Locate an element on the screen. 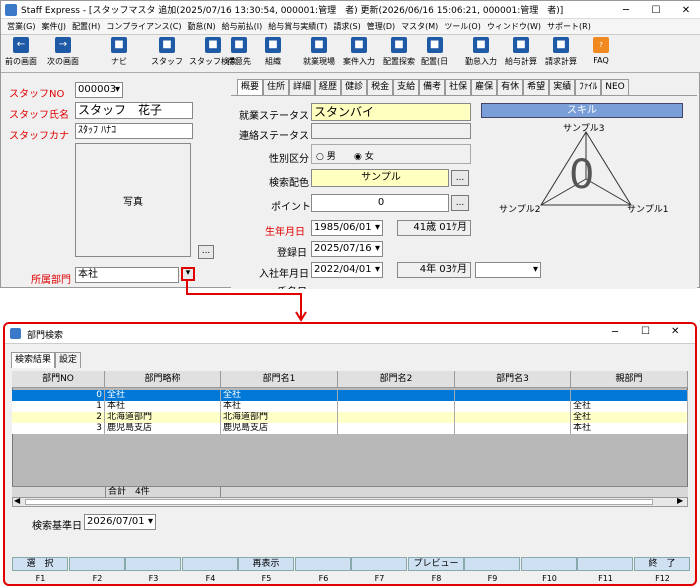 This screenshot has height=588, width=700. menu-item-3: コンプライアンス(C) is located at coordinates (143, 26).